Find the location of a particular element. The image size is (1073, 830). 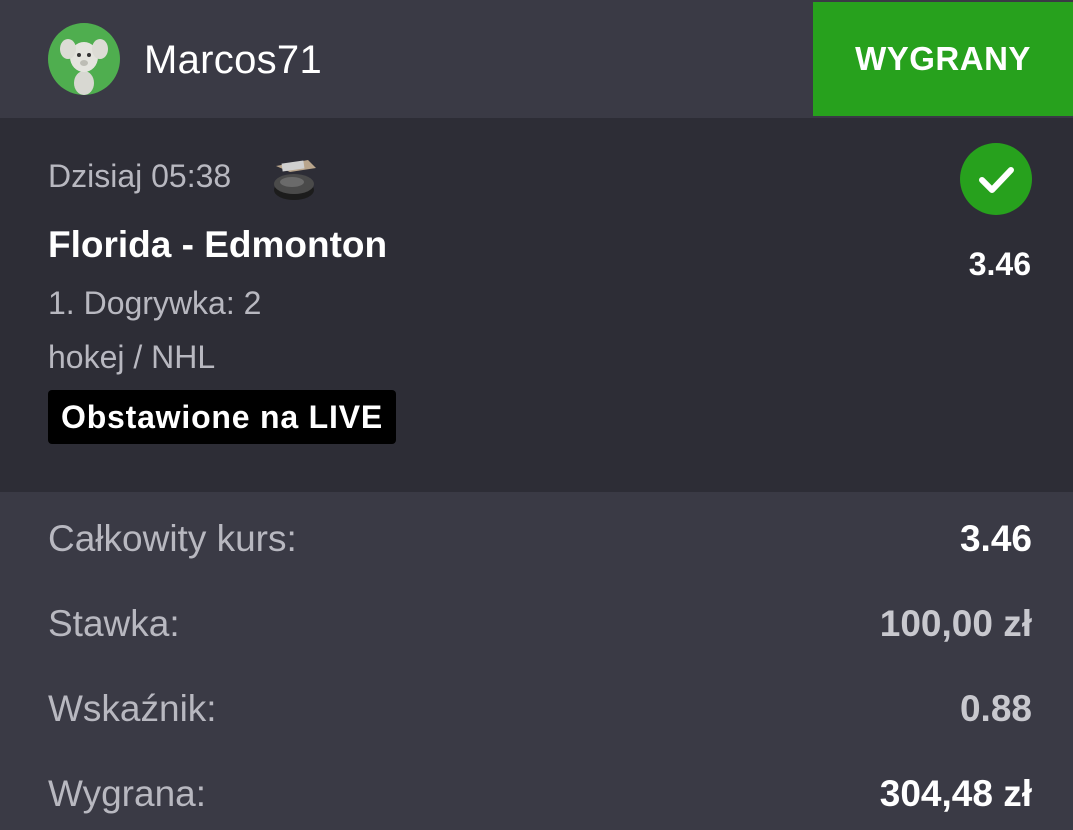

check-icon is located at coordinates (996, 179).